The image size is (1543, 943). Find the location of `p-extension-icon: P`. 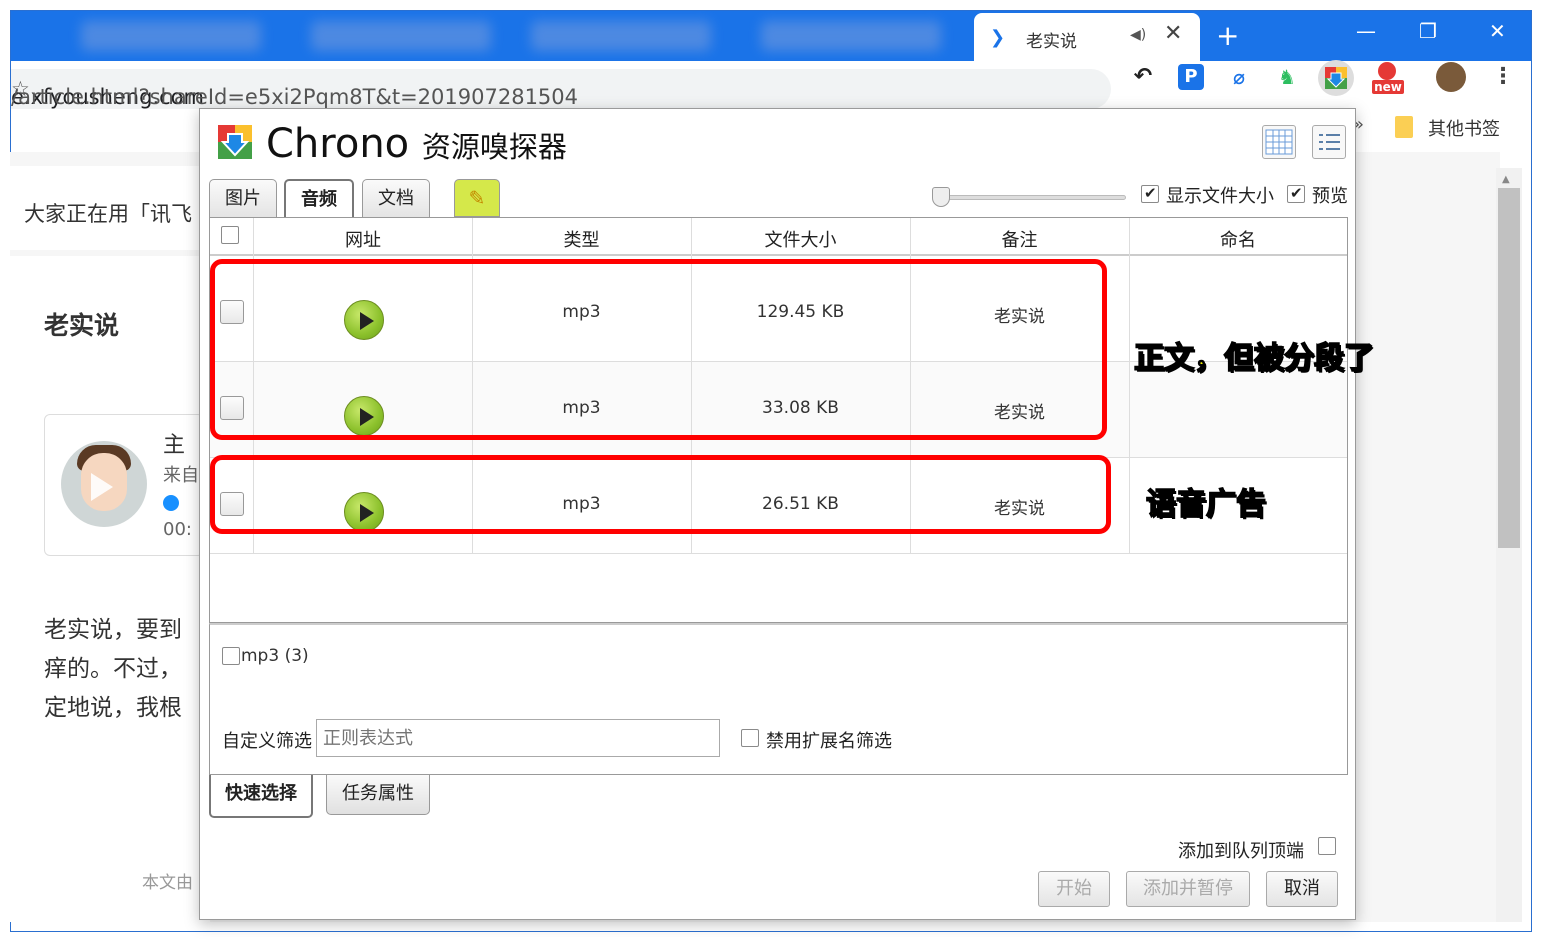

p-extension-icon: P is located at coordinates (1191, 77).